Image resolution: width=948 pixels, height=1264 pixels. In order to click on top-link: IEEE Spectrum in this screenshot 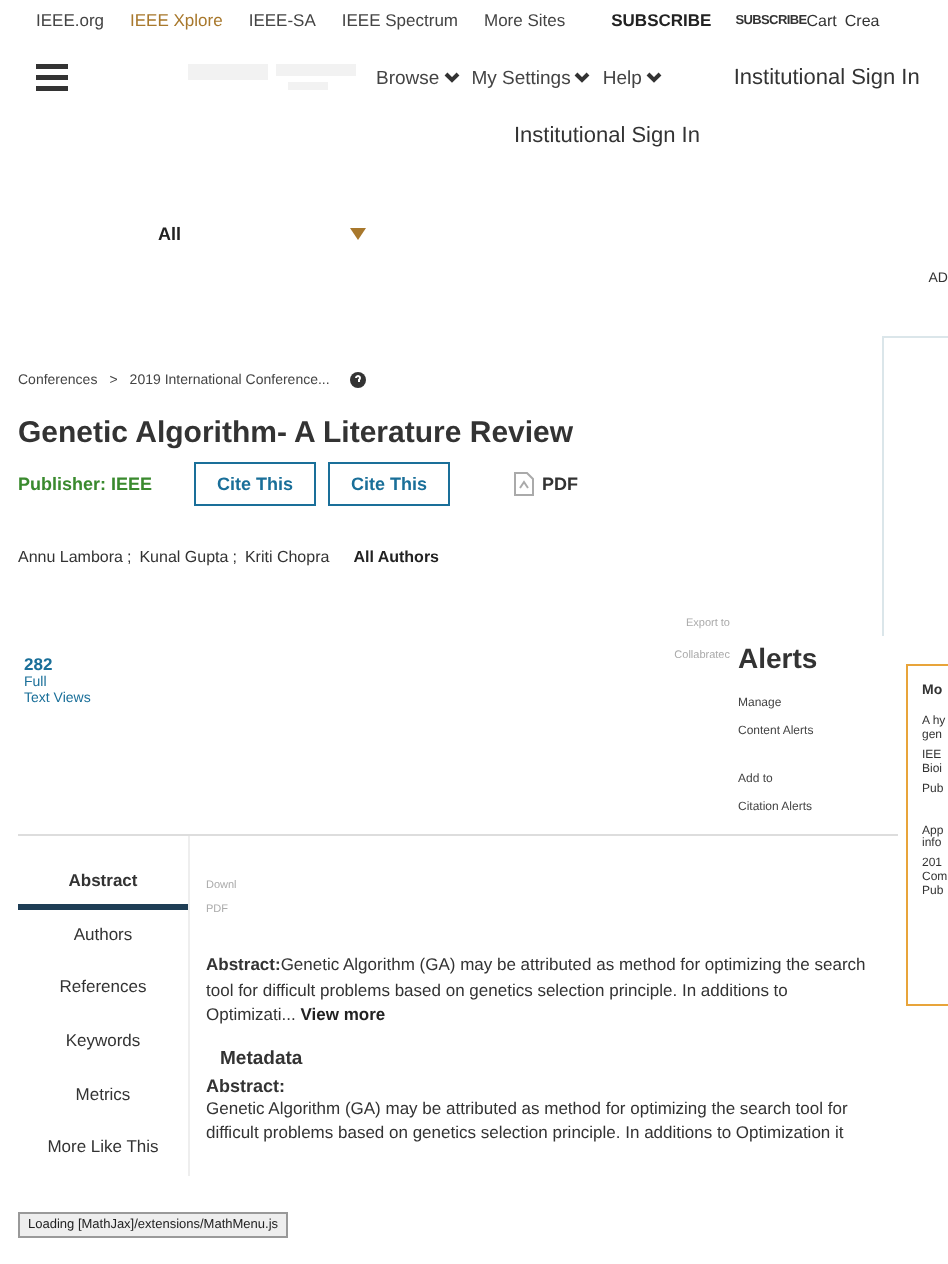, I will do `click(399, 20)`.